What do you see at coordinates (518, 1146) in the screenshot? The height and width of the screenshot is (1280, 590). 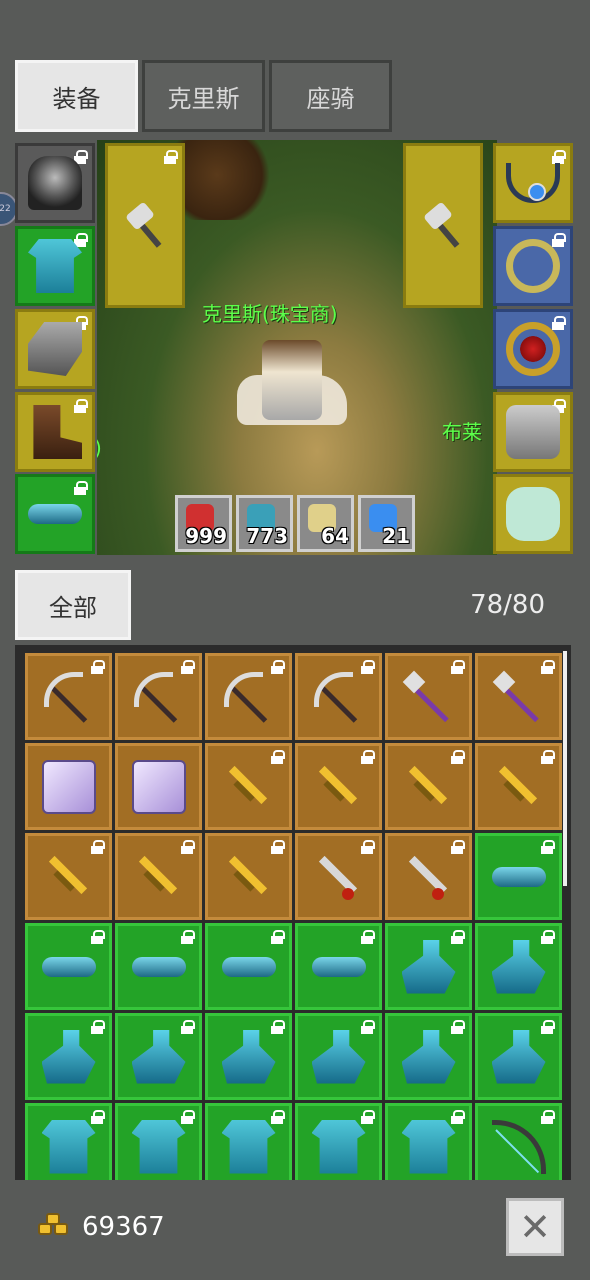 I see `bow-icon` at bounding box center [518, 1146].